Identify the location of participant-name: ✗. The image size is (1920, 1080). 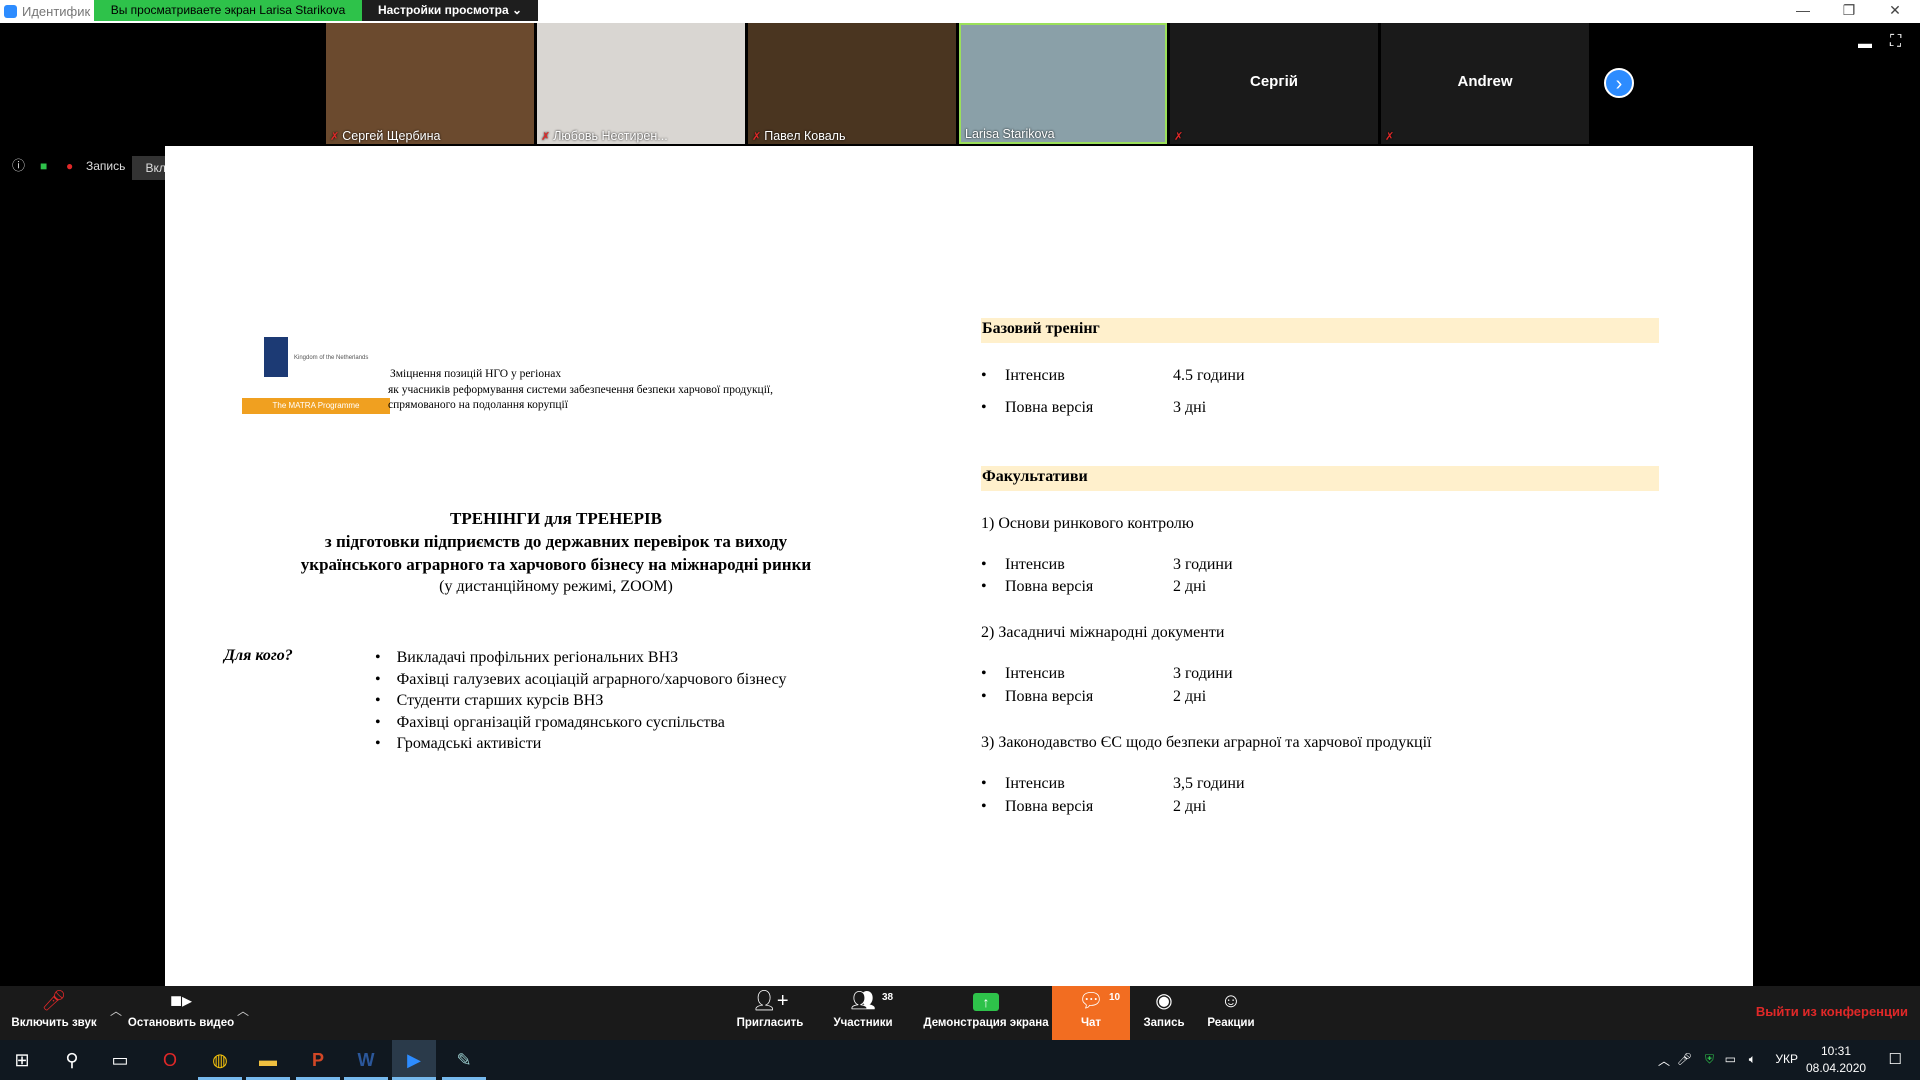
(1391, 136).